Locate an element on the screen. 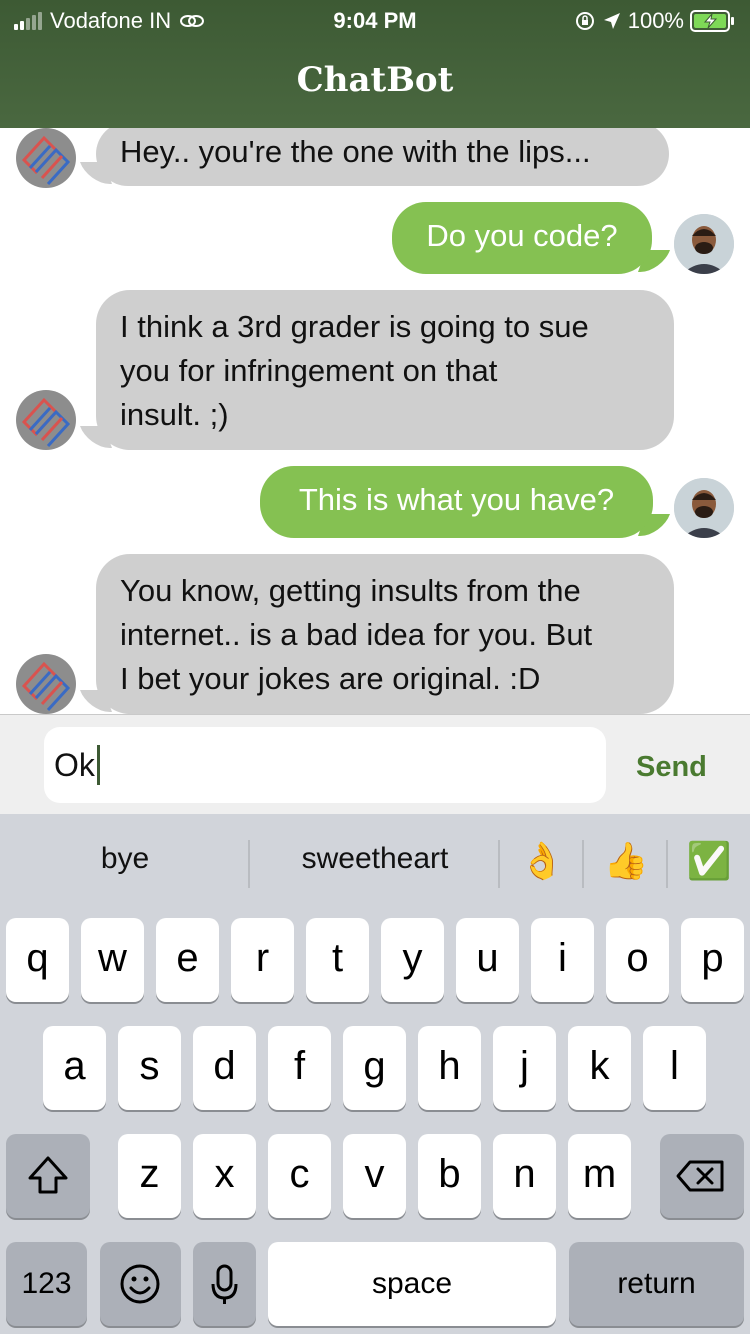 This screenshot has width=750, height=1334. message-text-line: Do you code? is located at coordinates (522, 235).